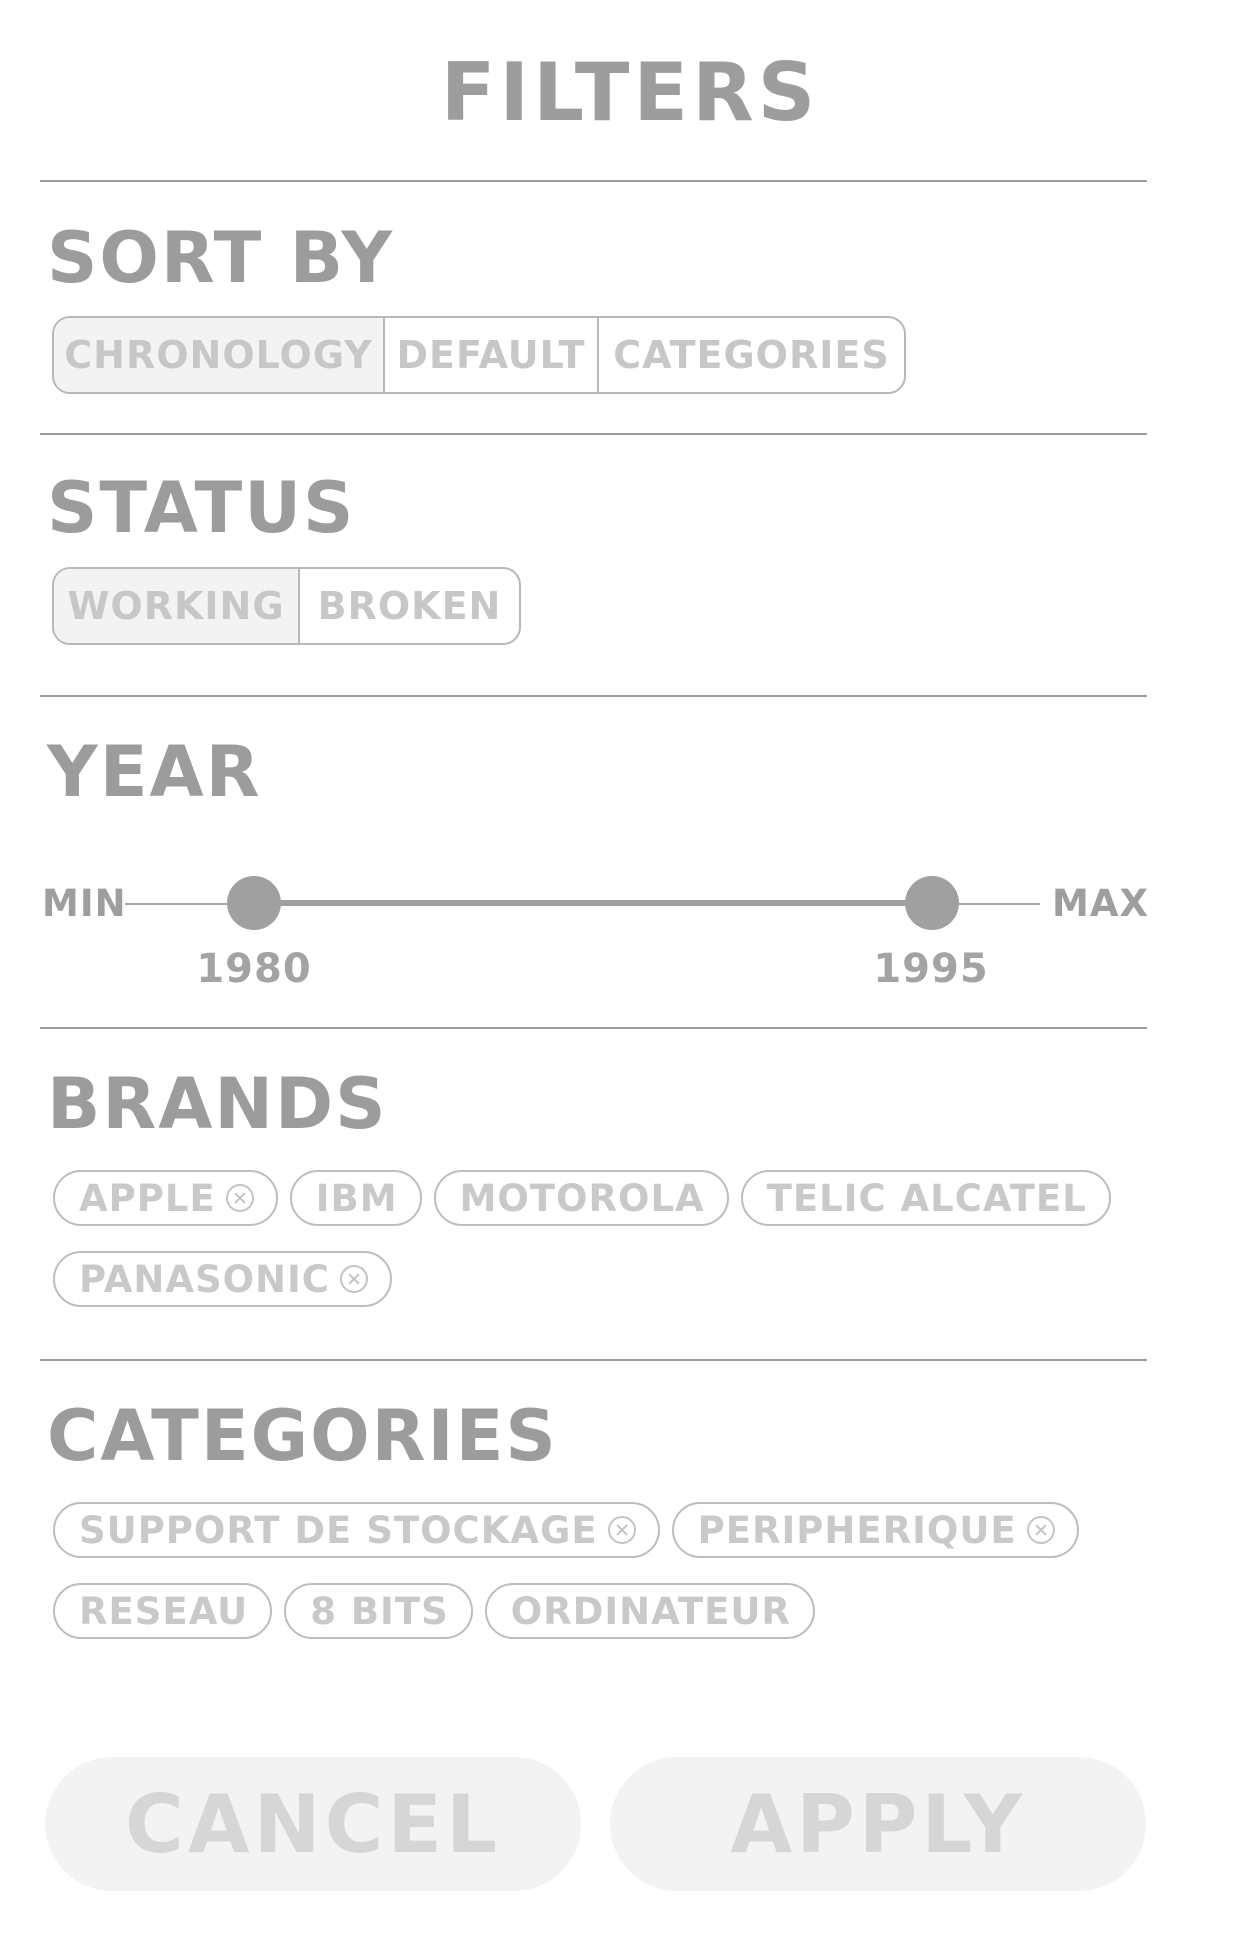 The width and height of the screenshot is (1242, 1947). I want to click on sort-by-title: SORT BY, so click(221, 258).